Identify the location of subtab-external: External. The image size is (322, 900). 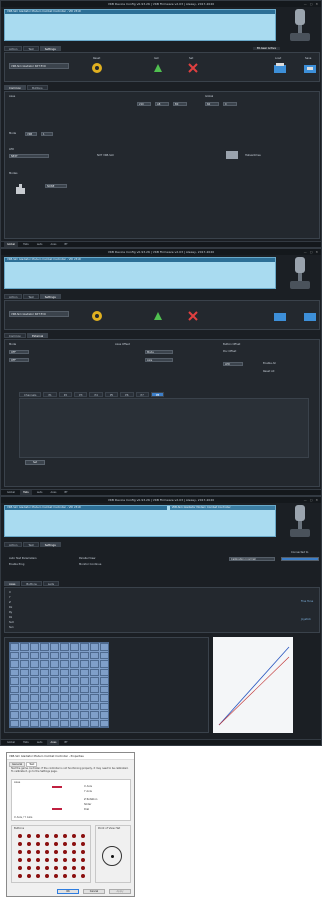
(38, 335).